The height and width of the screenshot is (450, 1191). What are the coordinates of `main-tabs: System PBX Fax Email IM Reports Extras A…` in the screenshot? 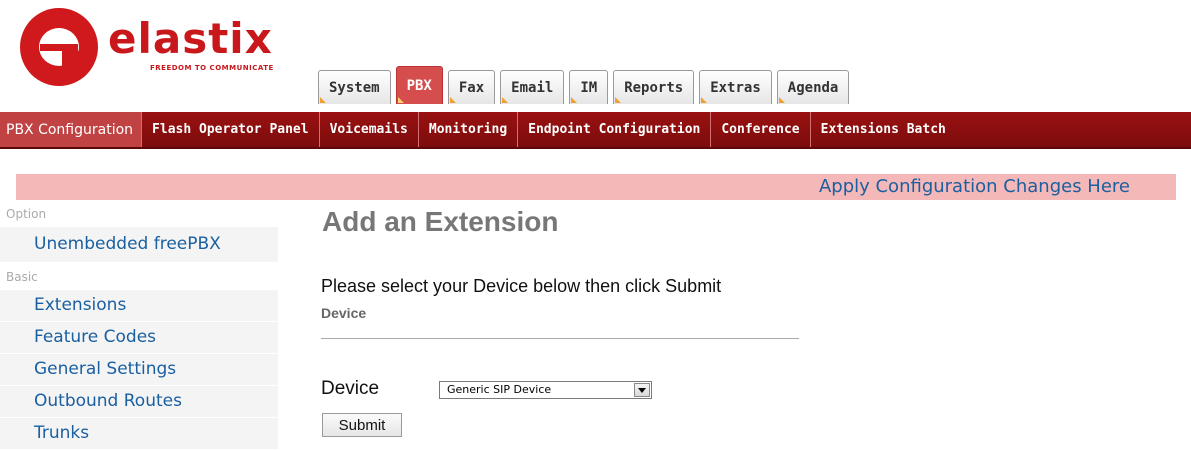 It's located at (586, 85).